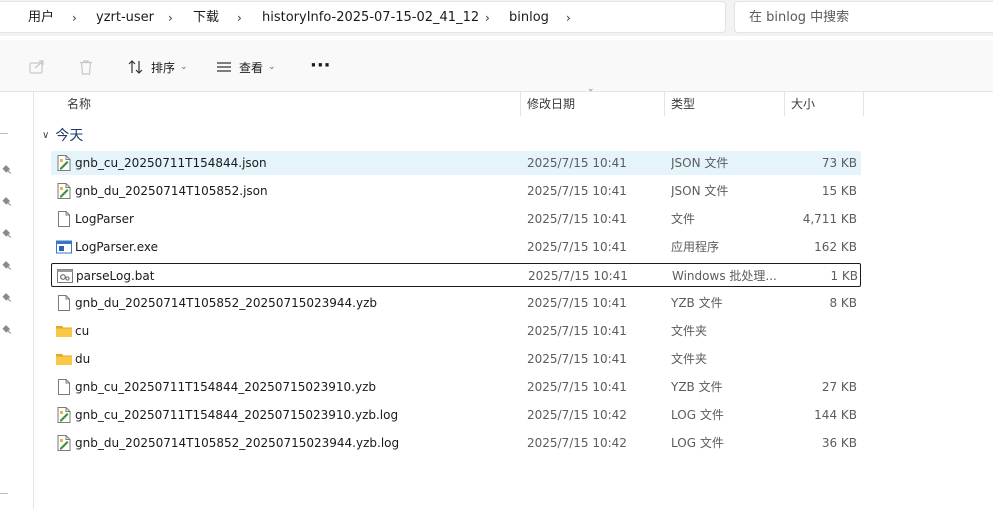 Image resolution: width=993 pixels, height=509 pixels. What do you see at coordinates (456, 359) in the screenshot?
I see `folder-row: du 2025/7/15 10:41 文件夹` at bounding box center [456, 359].